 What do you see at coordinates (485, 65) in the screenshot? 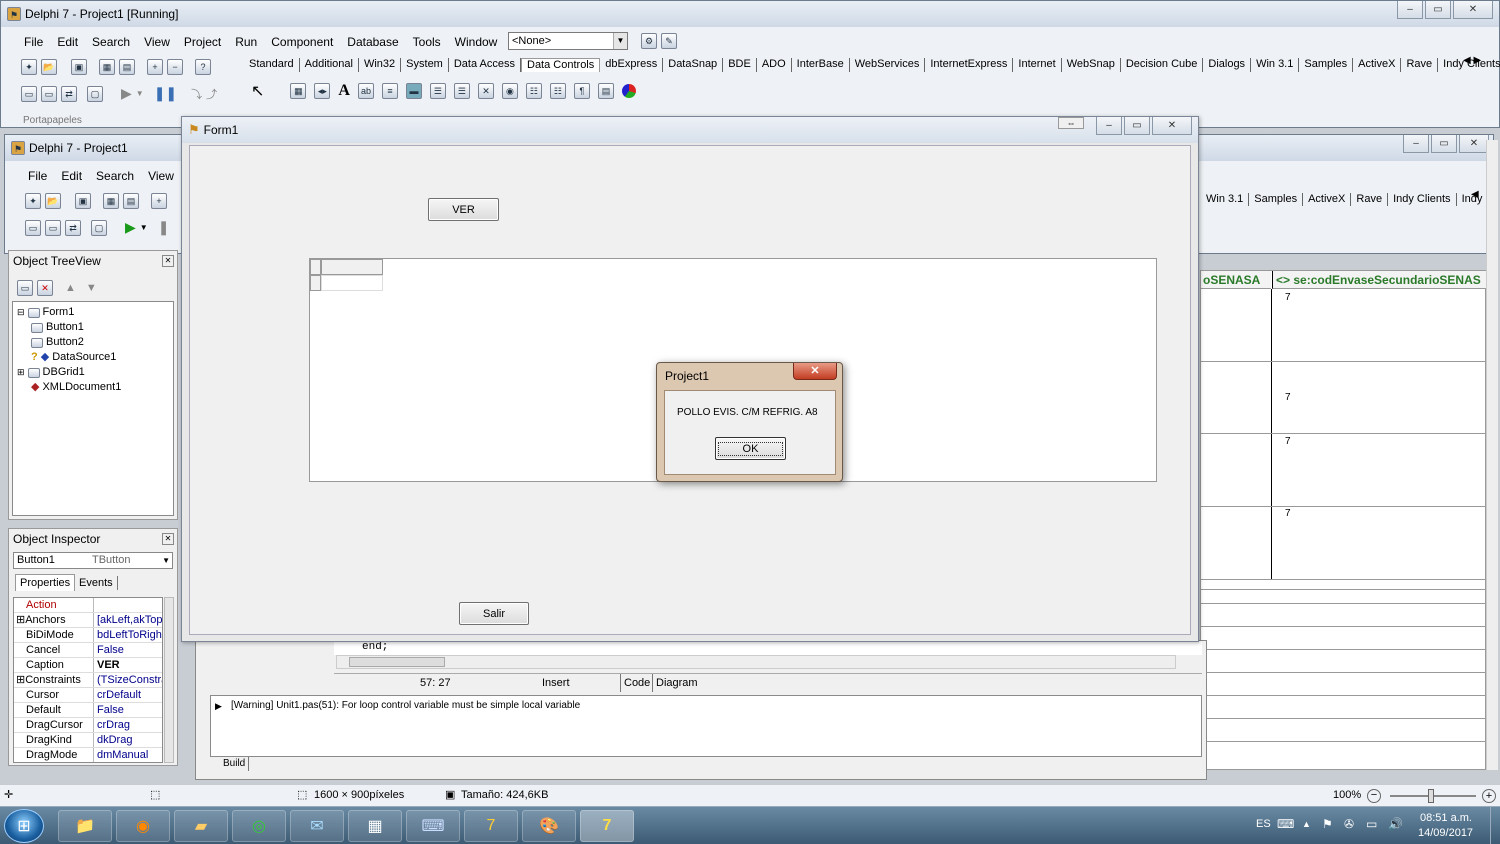
I see `palette-tab-data-access: Data Access` at bounding box center [485, 65].